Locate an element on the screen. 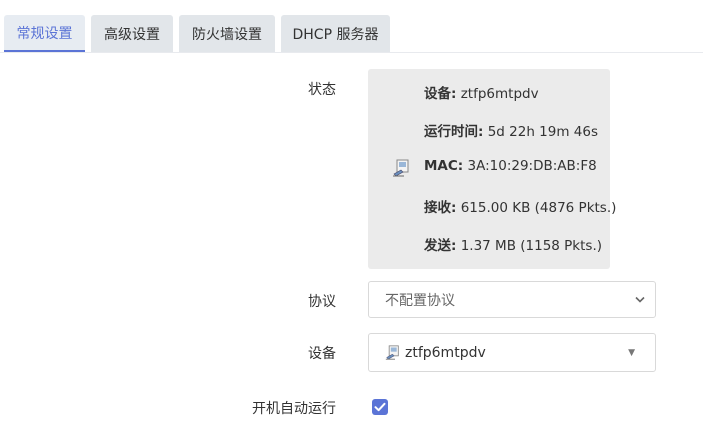  status-tx: 发送: 1.37 MB (1158 Pkts.) is located at coordinates (513, 244).